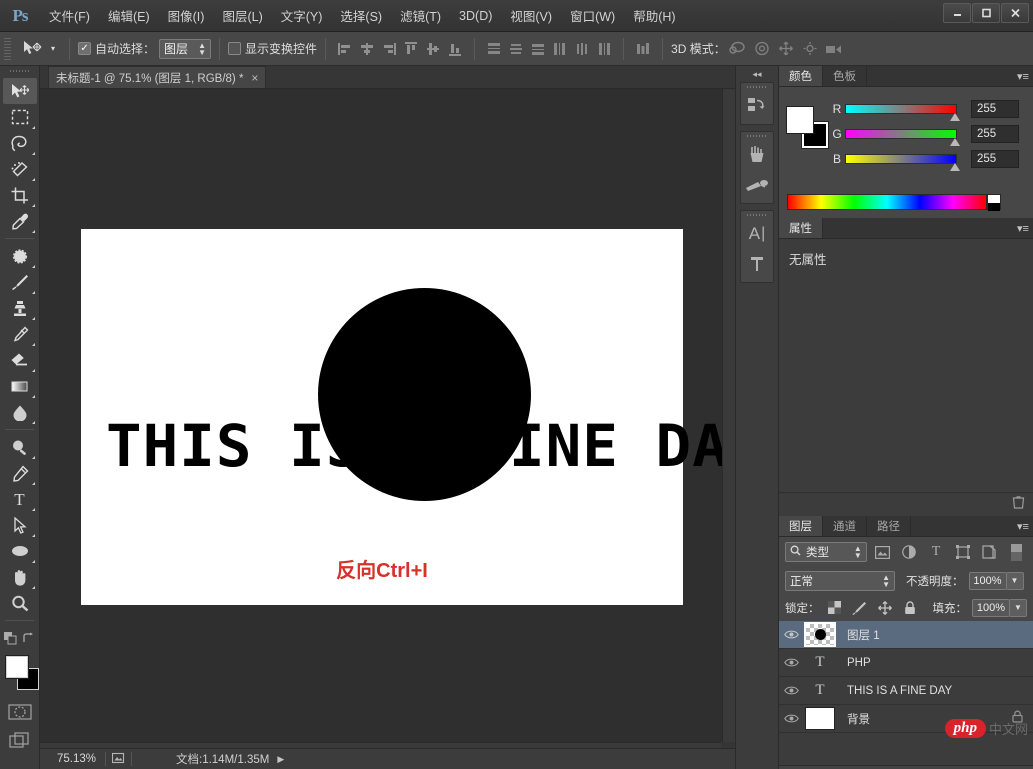 The image size is (1033, 769). I want to click on properties-panel-menu-icon: ▾≡, so click(1023, 228).